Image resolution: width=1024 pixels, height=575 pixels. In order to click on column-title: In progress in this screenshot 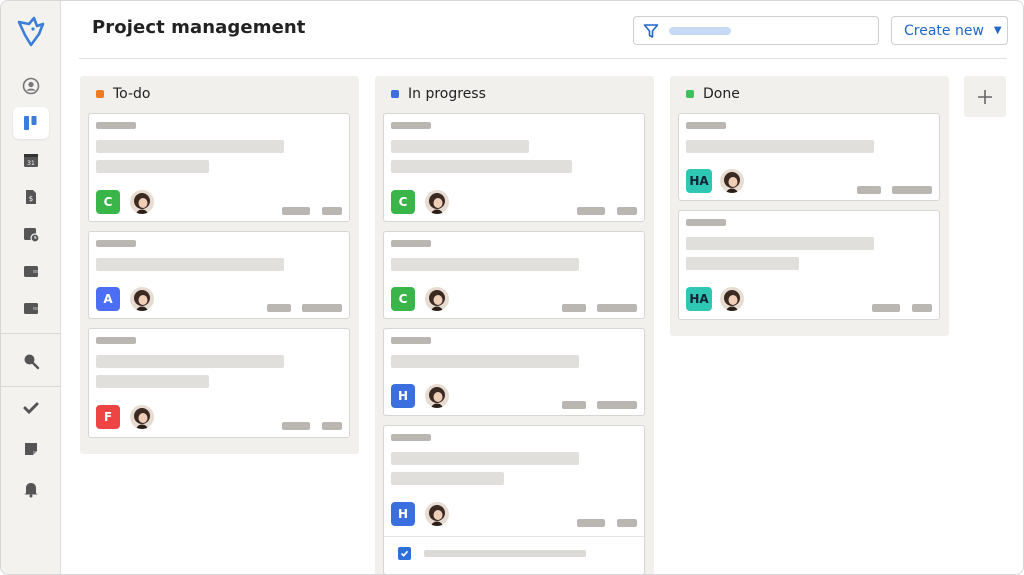, I will do `click(447, 94)`.